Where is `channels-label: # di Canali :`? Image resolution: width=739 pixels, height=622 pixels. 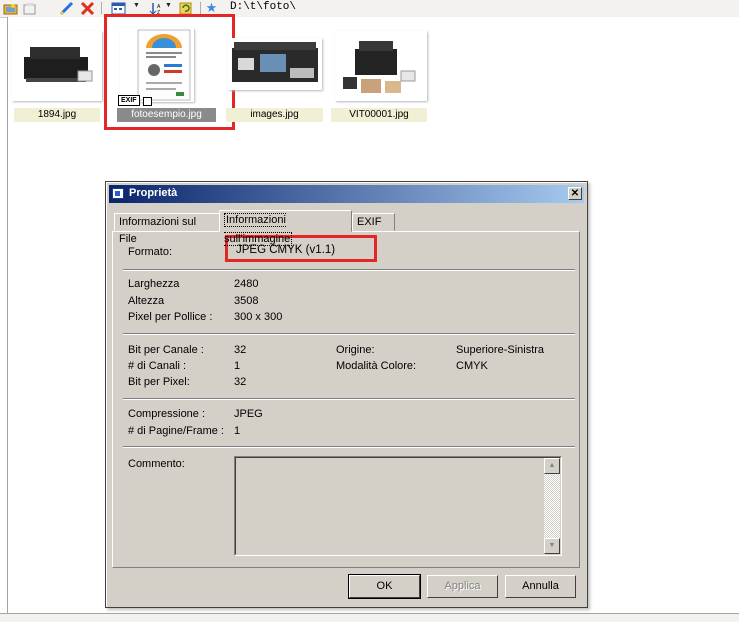 channels-label: # di Canali : is located at coordinates (157, 366).